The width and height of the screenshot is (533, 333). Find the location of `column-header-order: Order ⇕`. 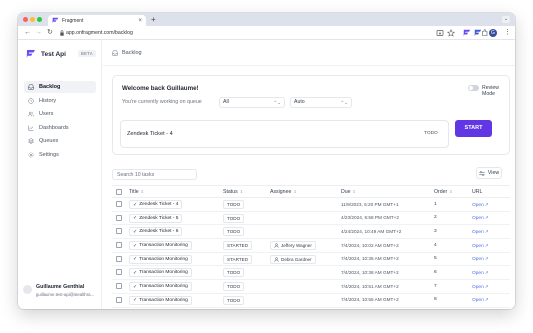

column-header-order: Order ⇕ is located at coordinates (443, 192).